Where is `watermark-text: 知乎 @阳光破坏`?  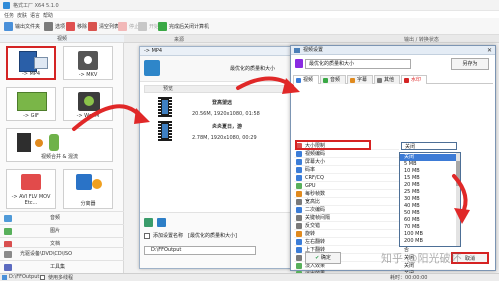
watermark-text: 知乎 @阳光破坏 is located at coordinates (421, 258).